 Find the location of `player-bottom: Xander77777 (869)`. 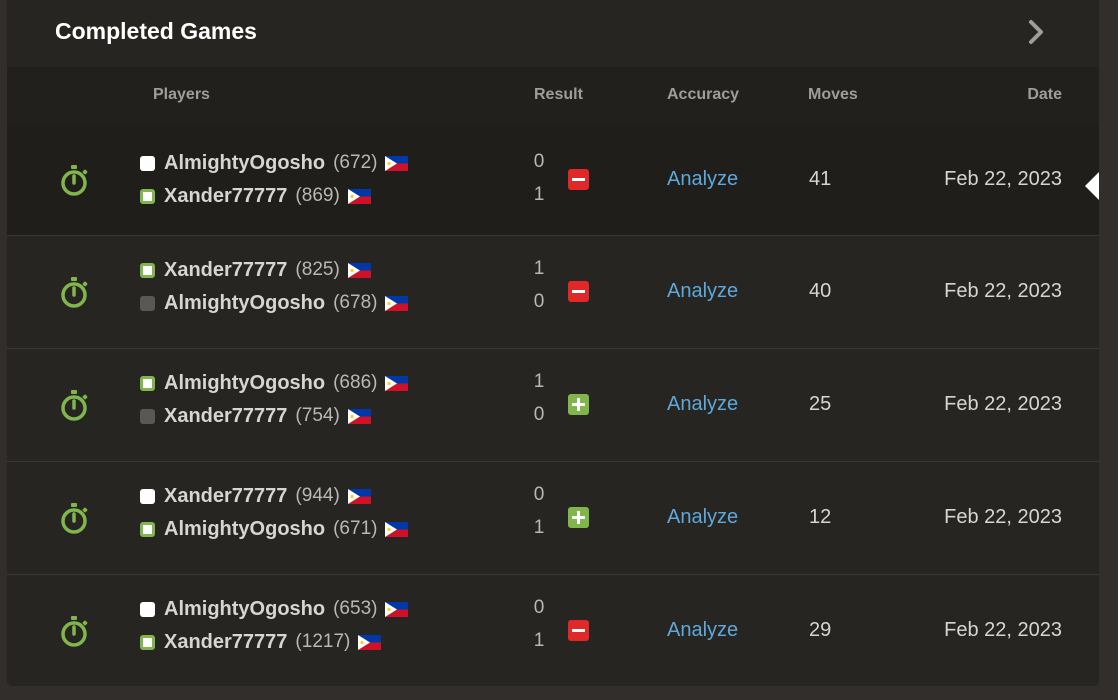

player-bottom: Xander77777 (869) is located at coordinates (255, 196).